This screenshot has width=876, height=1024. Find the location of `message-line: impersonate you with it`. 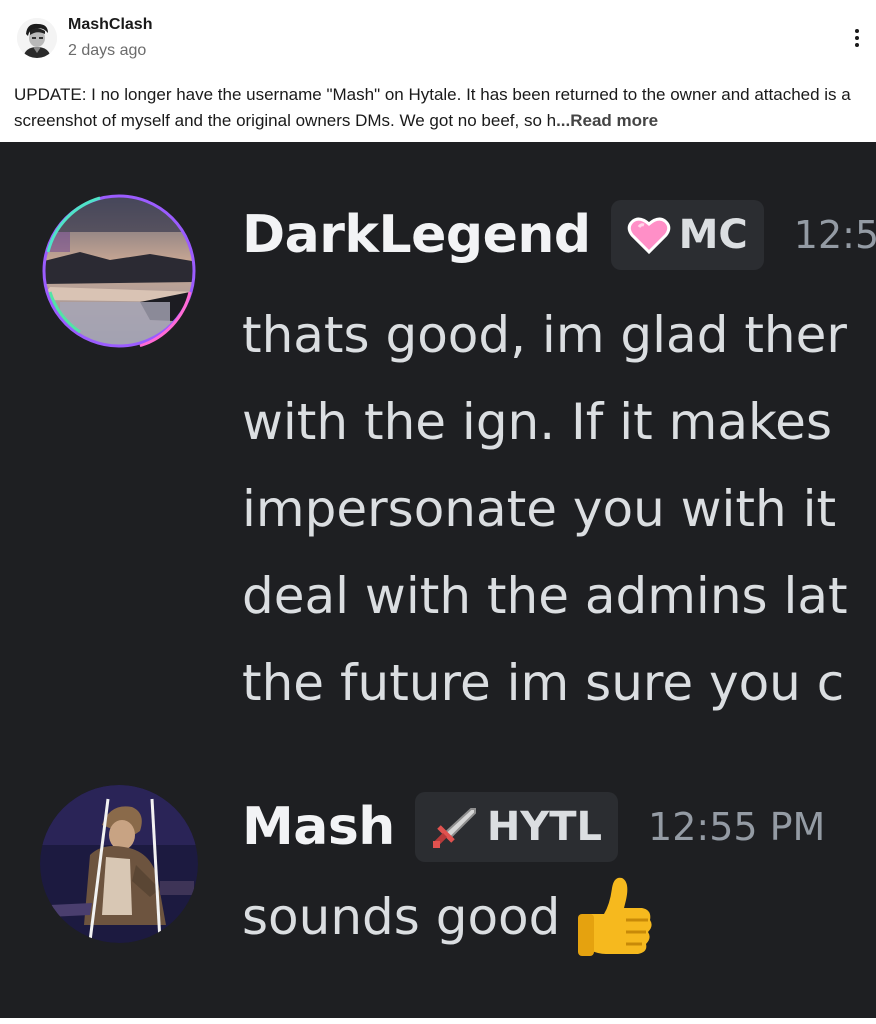

message-line: impersonate you with it is located at coordinates (539, 509).